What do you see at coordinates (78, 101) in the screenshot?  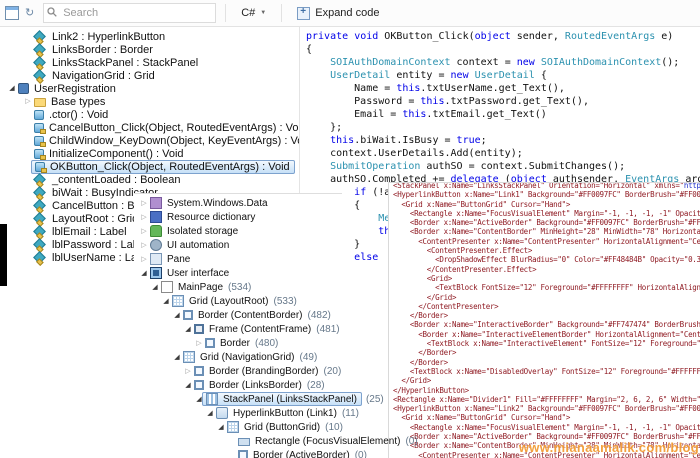 I see `tree-item-label: Base types` at bounding box center [78, 101].